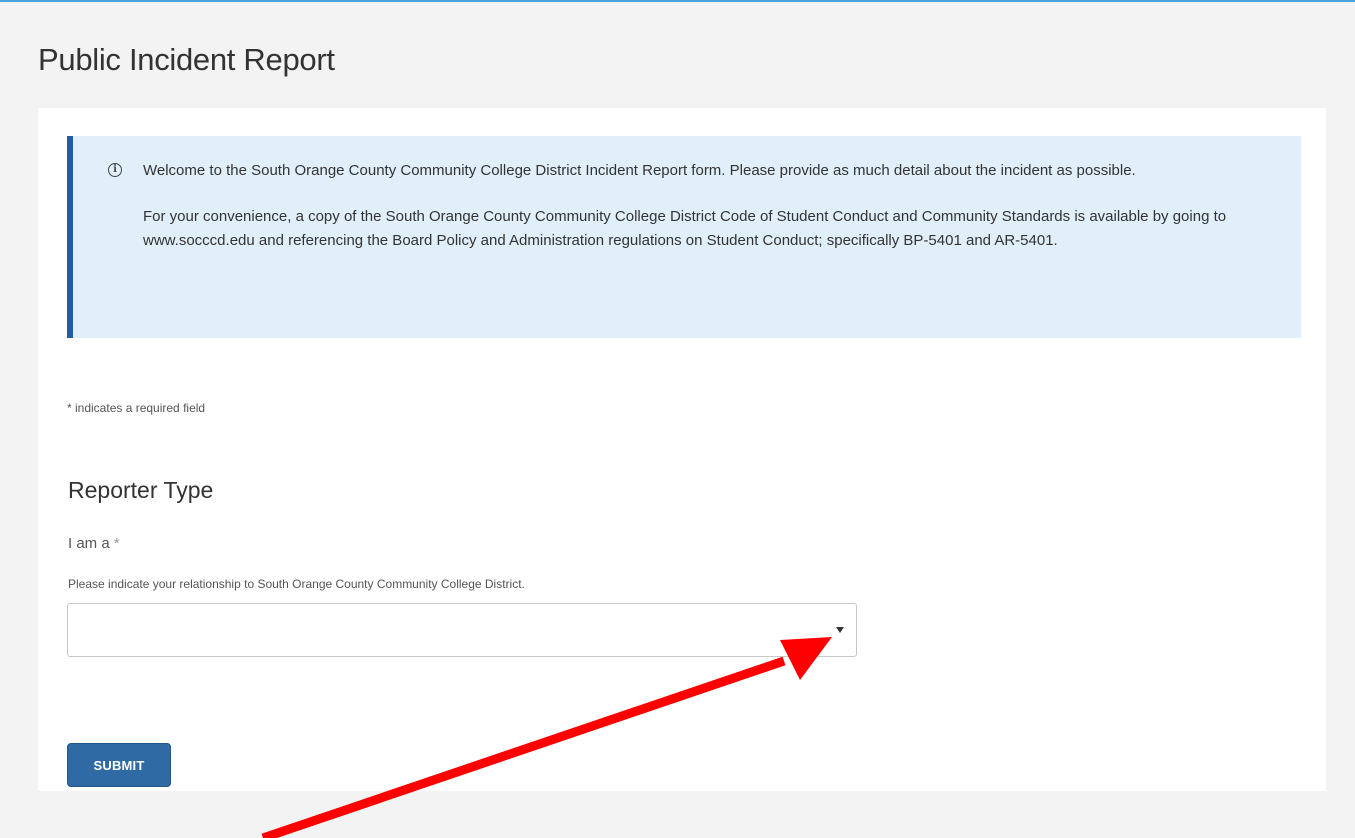 The height and width of the screenshot is (838, 1355). What do you see at coordinates (462, 630) in the screenshot?
I see `reporter-type-select` at bounding box center [462, 630].